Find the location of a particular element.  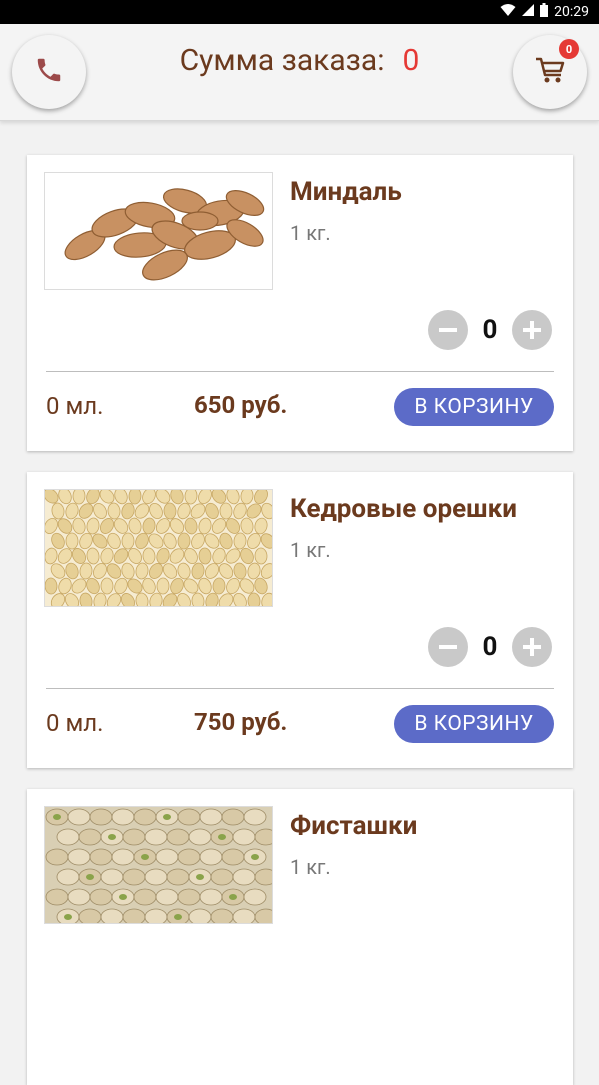

product-image-pine-nuts is located at coordinates (158, 548).